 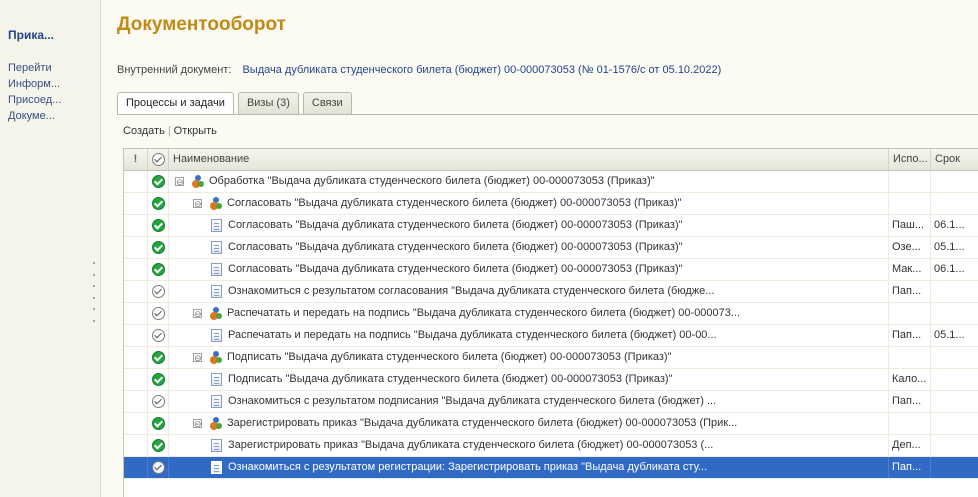 What do you see at coordinates (327, 103) in the screenshot?
I see `tab-links: Связи` at bounding box center [327, 103].